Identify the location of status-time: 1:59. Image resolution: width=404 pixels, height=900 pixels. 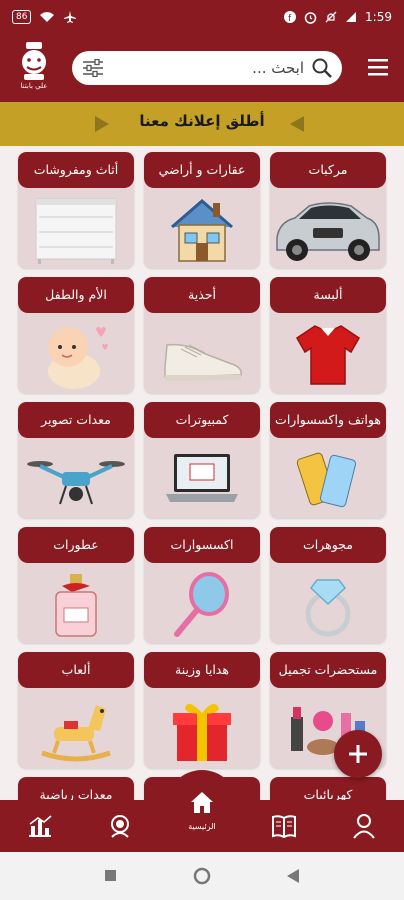
(378, 17).